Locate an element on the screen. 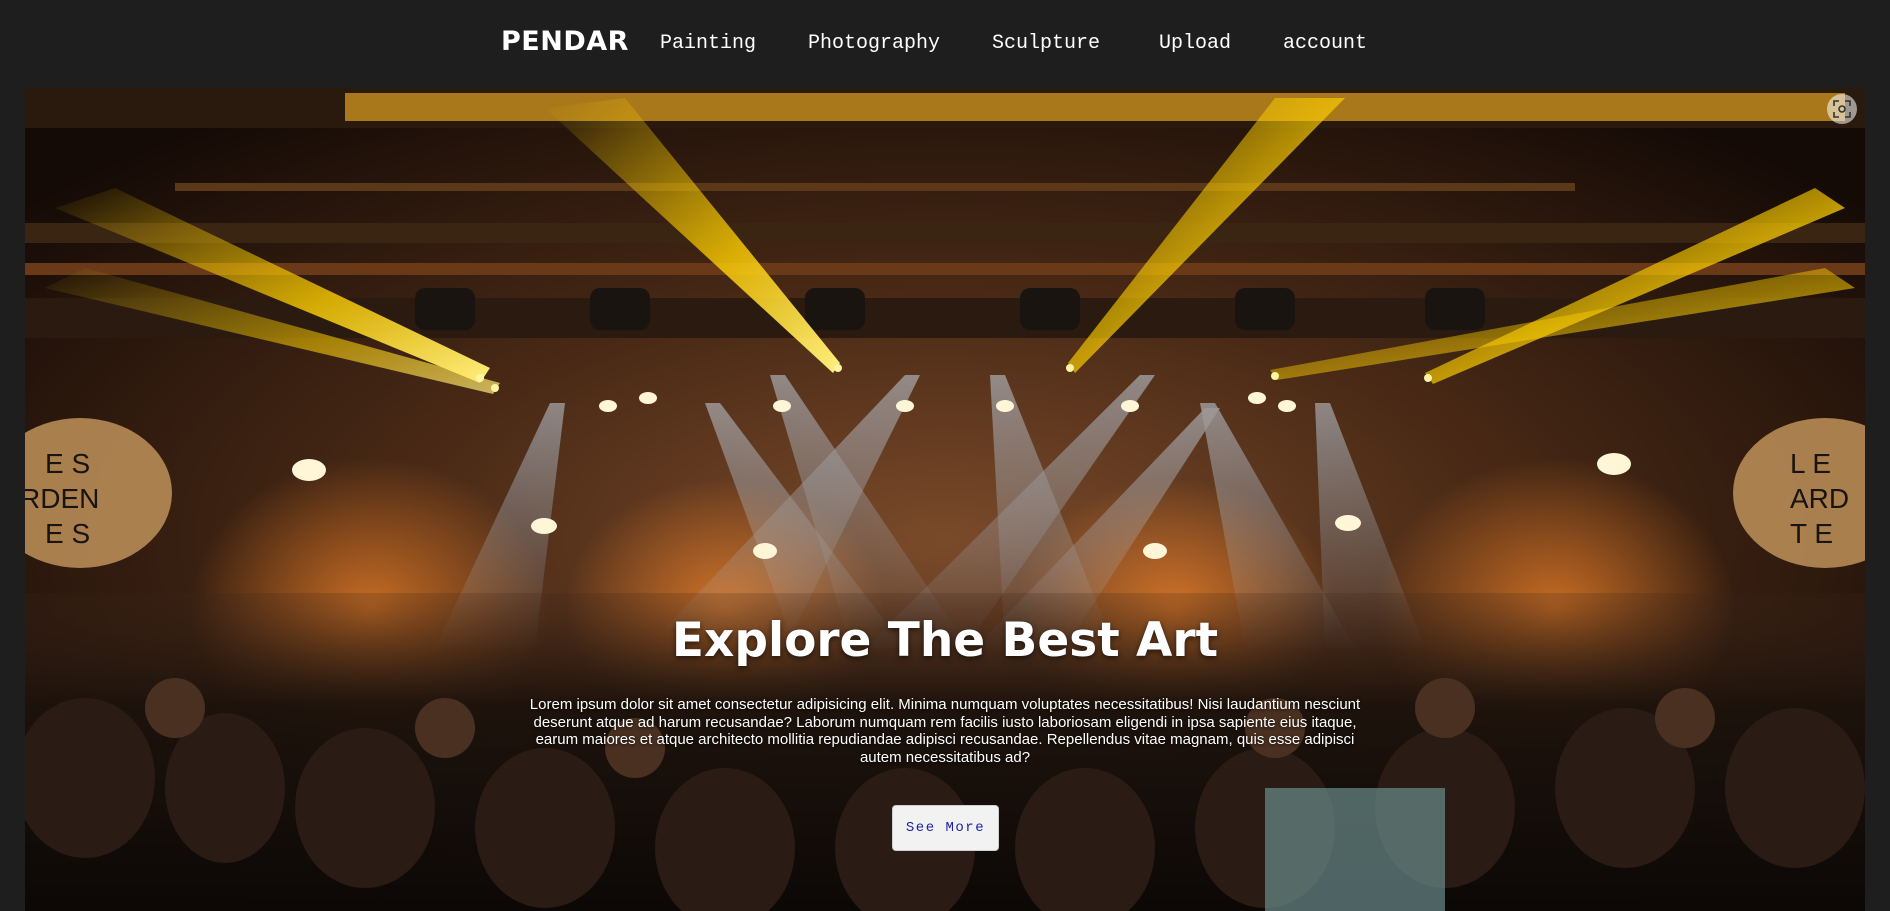 Image resolution: width=1890 pixels, height=911 pixels. svg-text: ARD is located at coordinates (1819, 498).